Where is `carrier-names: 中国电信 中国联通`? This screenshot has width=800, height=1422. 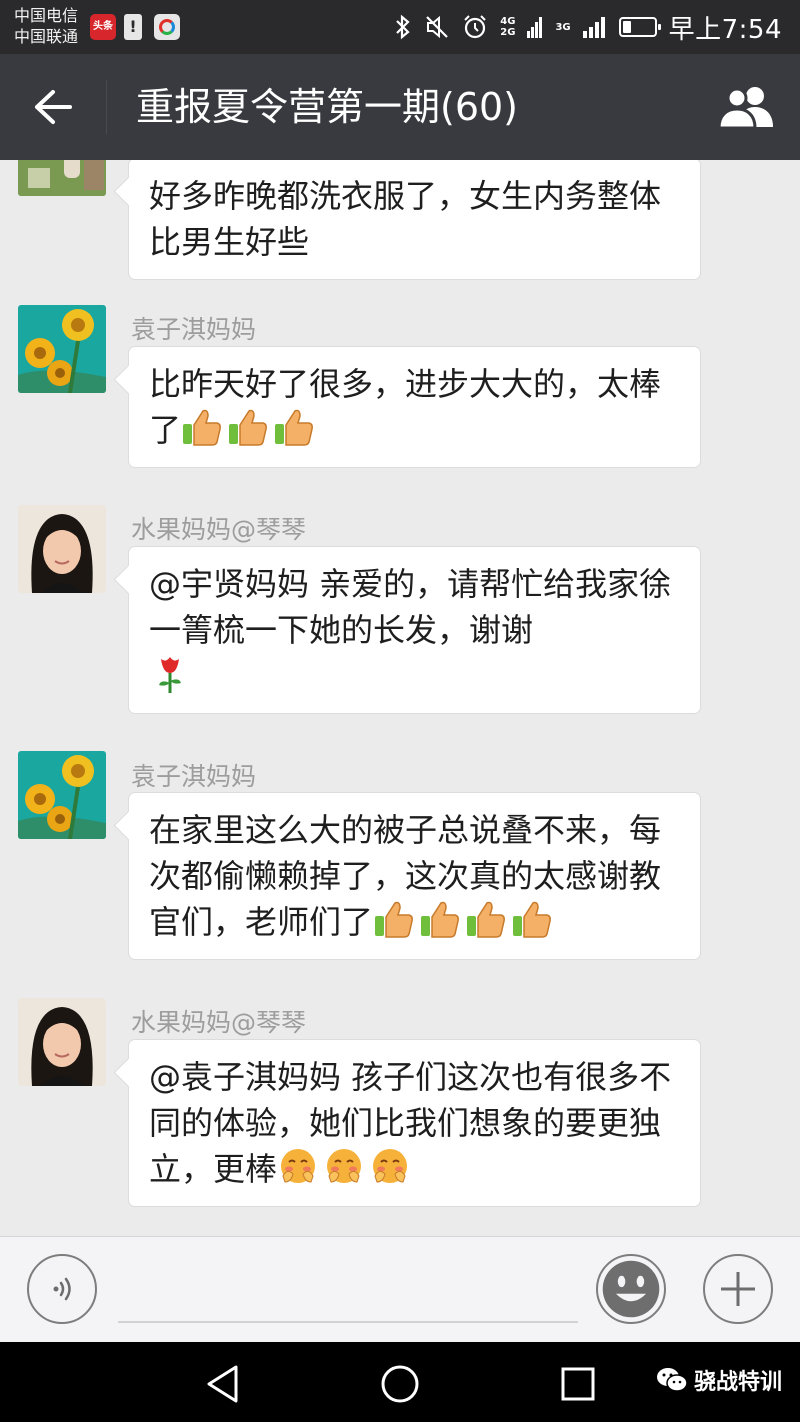 carrier-names: 中国电信 中国联通 is located at coordinates (46, 26).